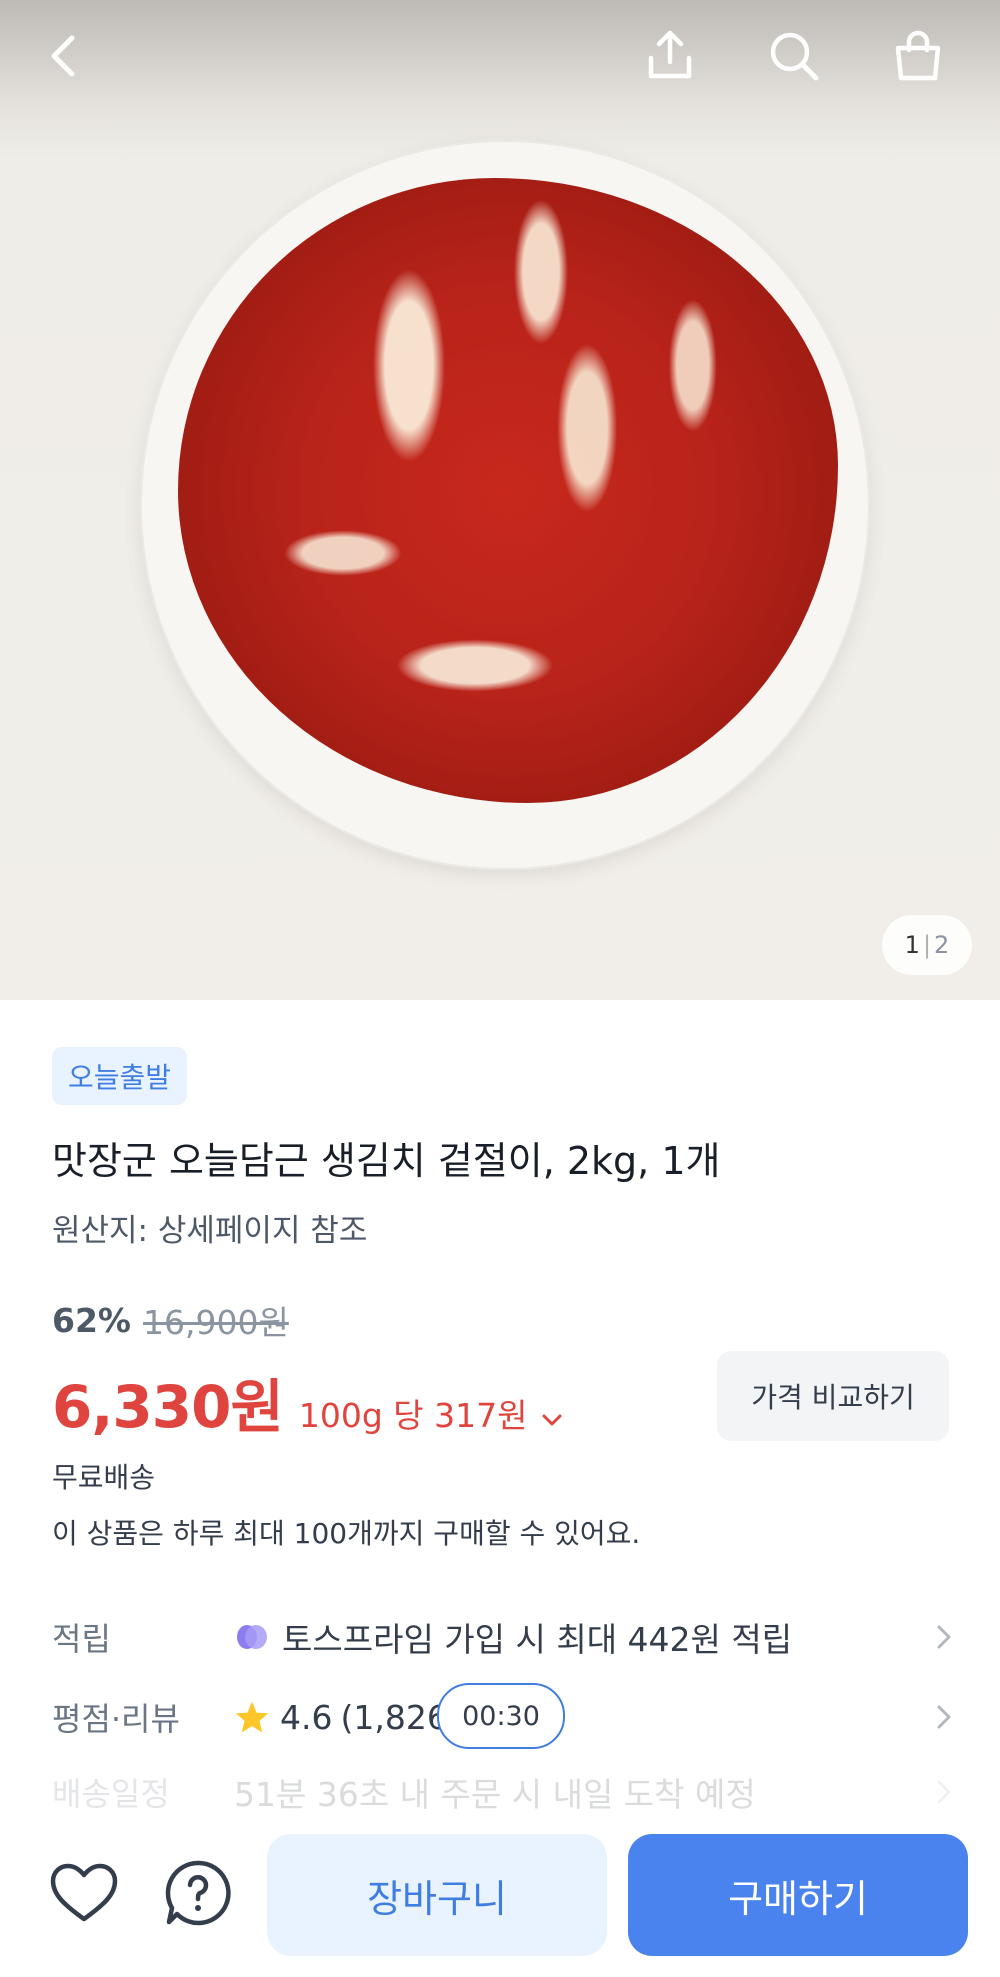 This screenshot has height=1977, width=1000. I want to click on rating-label: 평점·리뷰, so click(116, 1719).